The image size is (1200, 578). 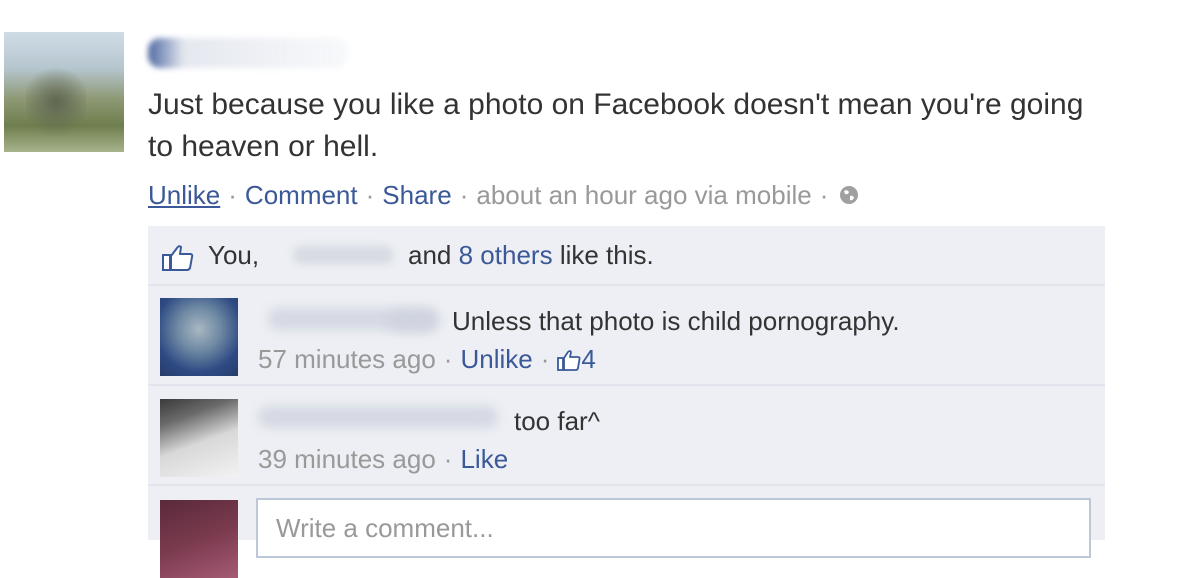 What do you see at coordinates (184, 195) in the screenshot?
I see `unlike-link: Unlike` at bounding box center [184, 195].